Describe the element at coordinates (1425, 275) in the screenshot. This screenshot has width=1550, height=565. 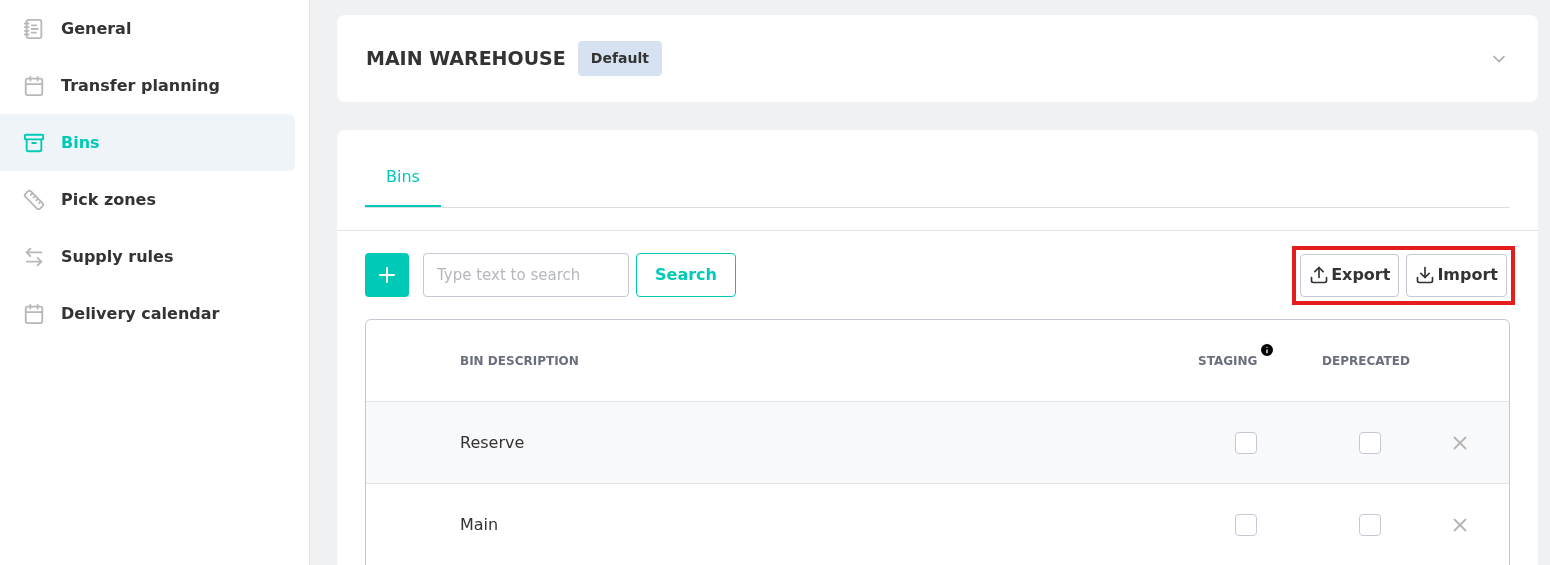
I see `download-icon` at that location.